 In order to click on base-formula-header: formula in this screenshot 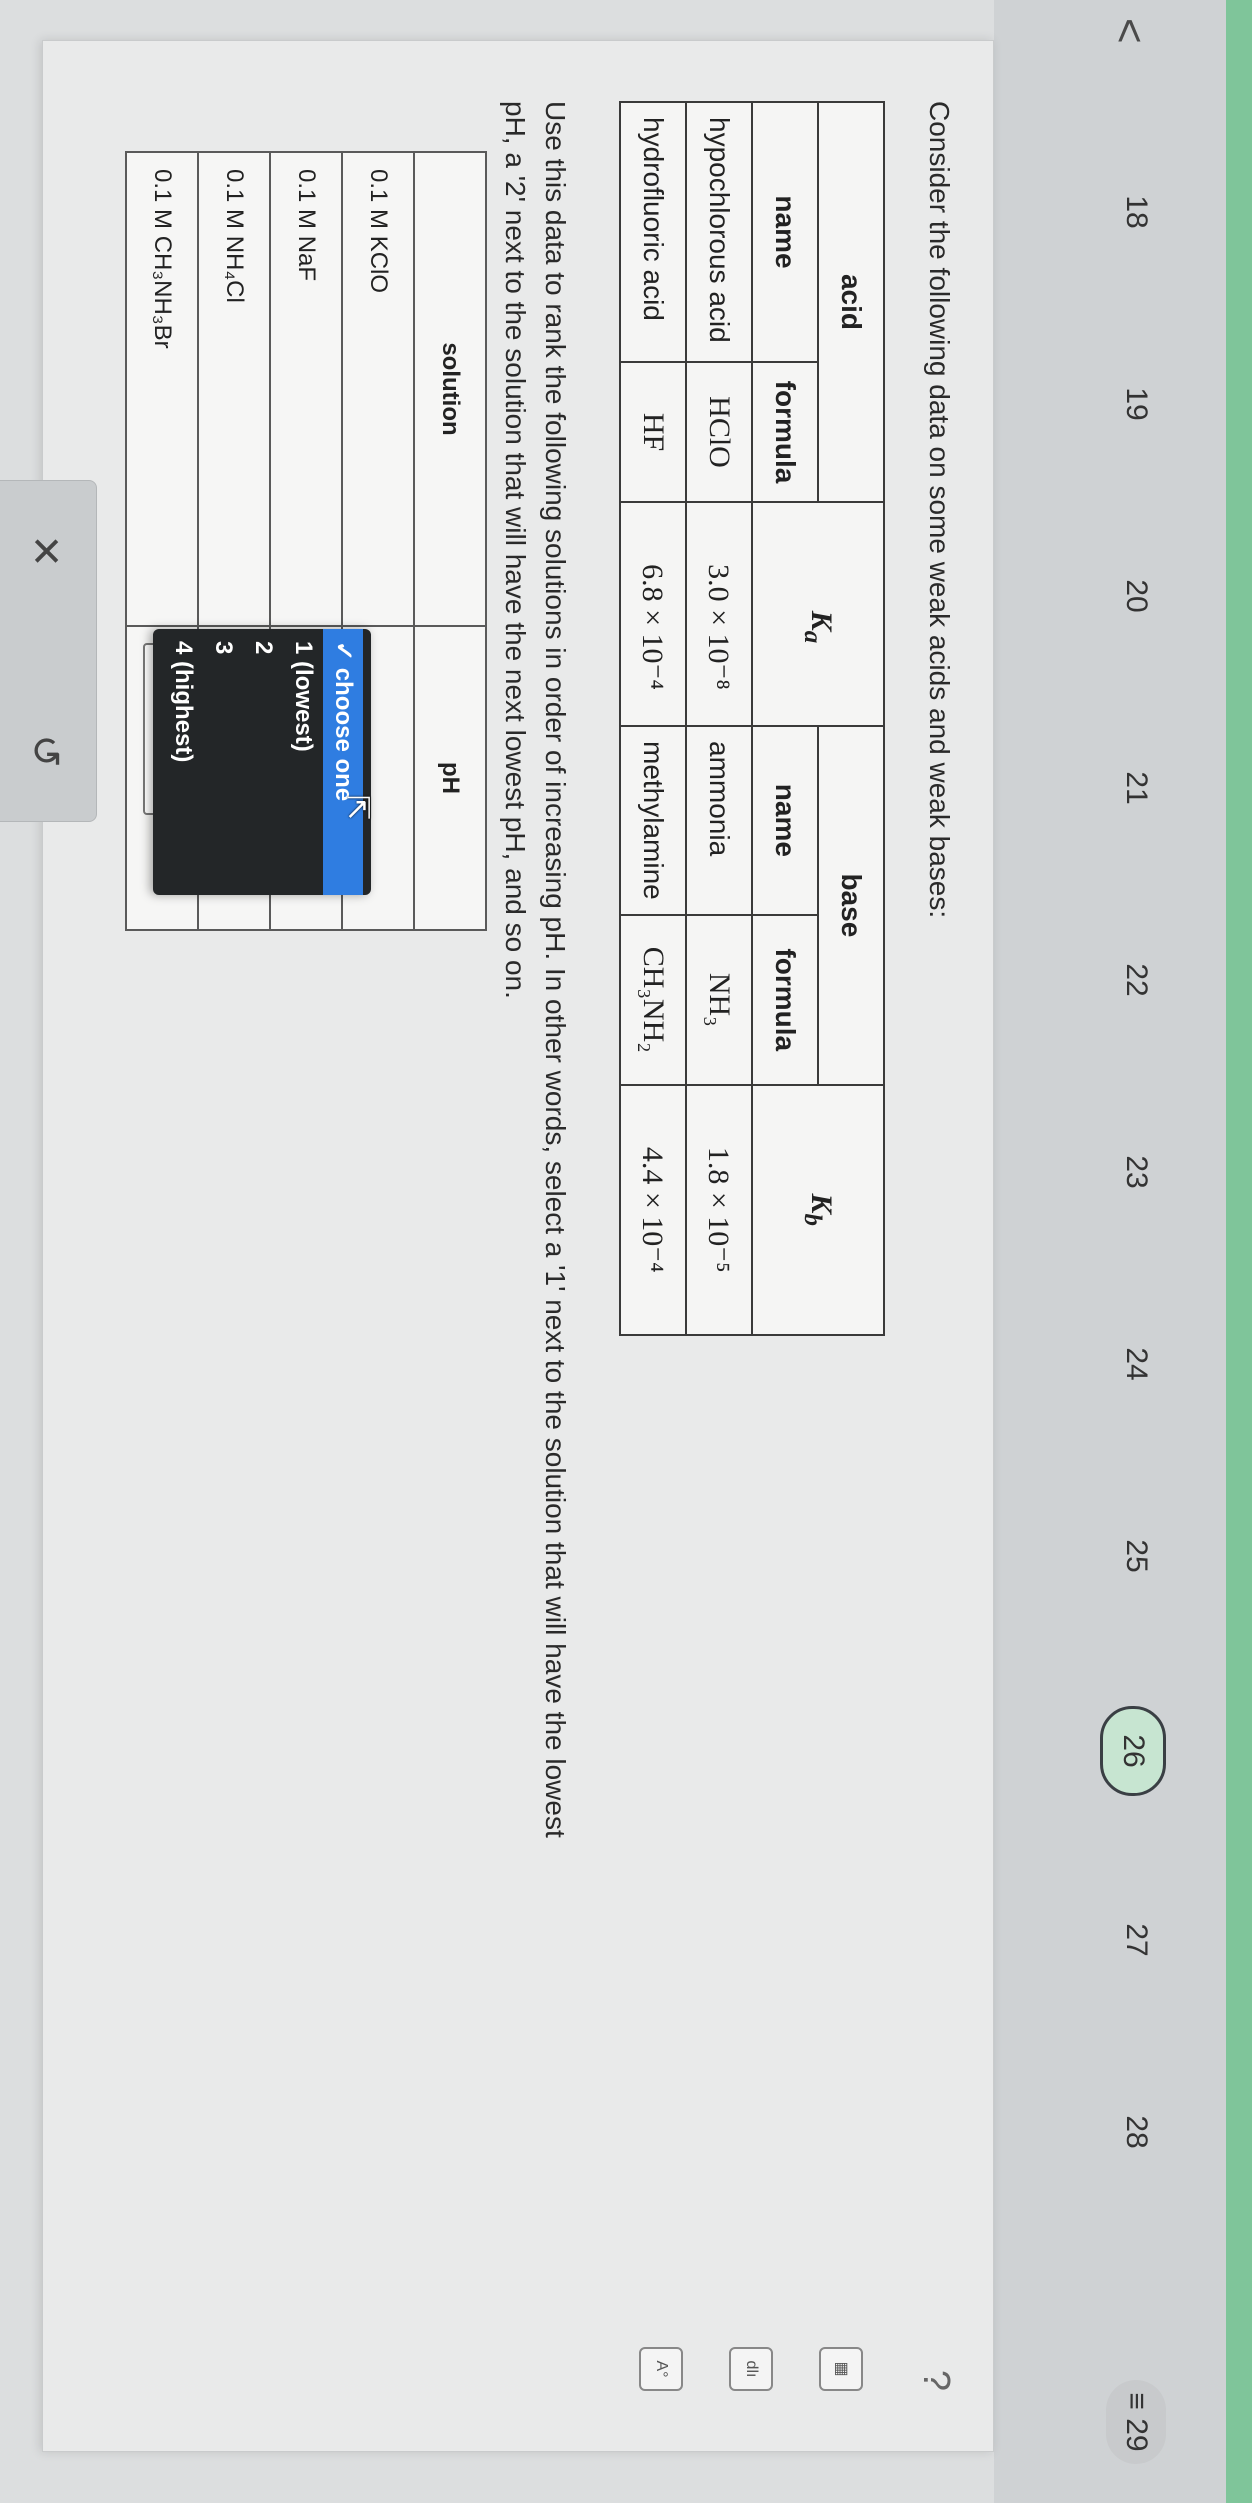, I will do `click(785, 999)`.